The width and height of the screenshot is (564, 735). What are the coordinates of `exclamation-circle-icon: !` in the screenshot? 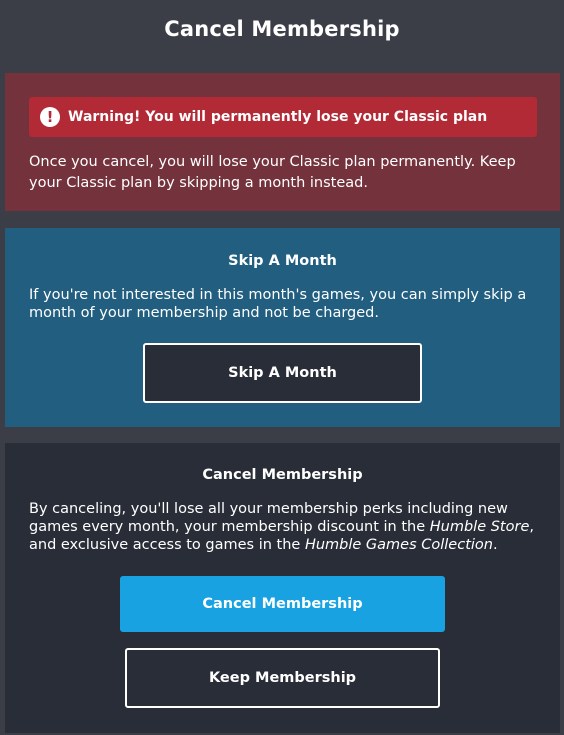 It's located at (50, 117).